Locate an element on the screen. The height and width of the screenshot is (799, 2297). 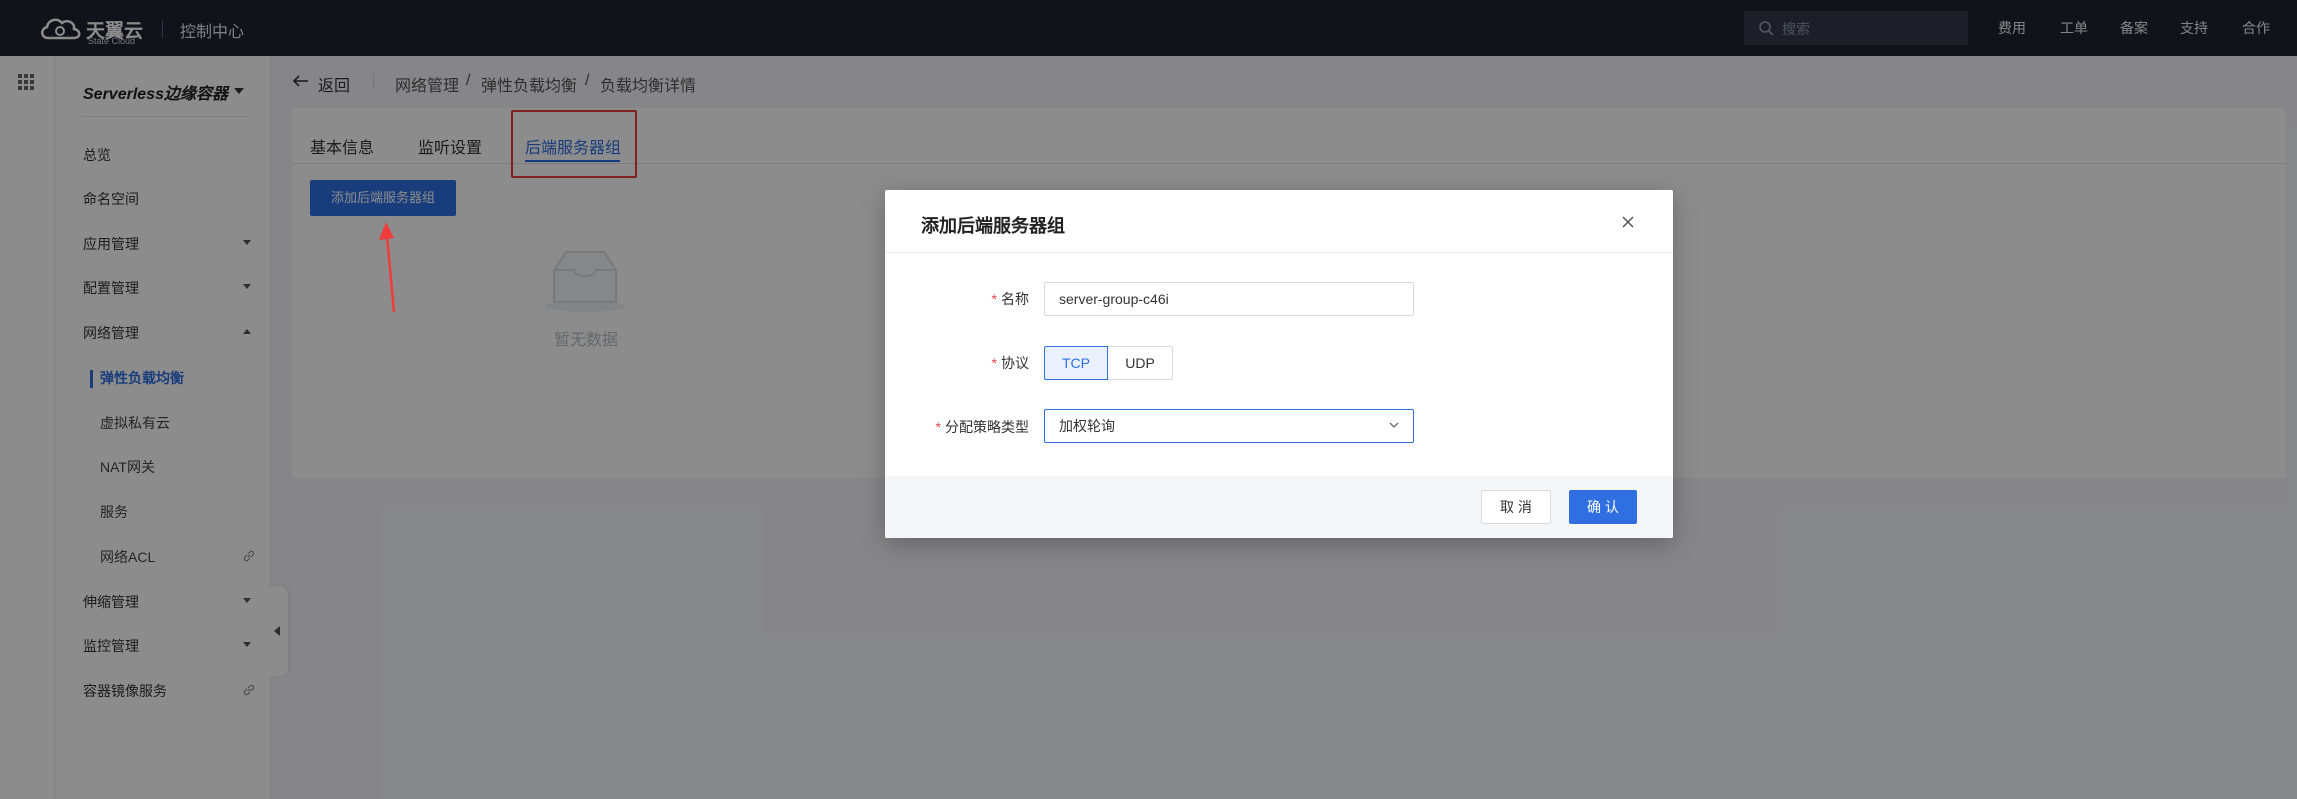
close-icon is located at coordinates (1628, 222).